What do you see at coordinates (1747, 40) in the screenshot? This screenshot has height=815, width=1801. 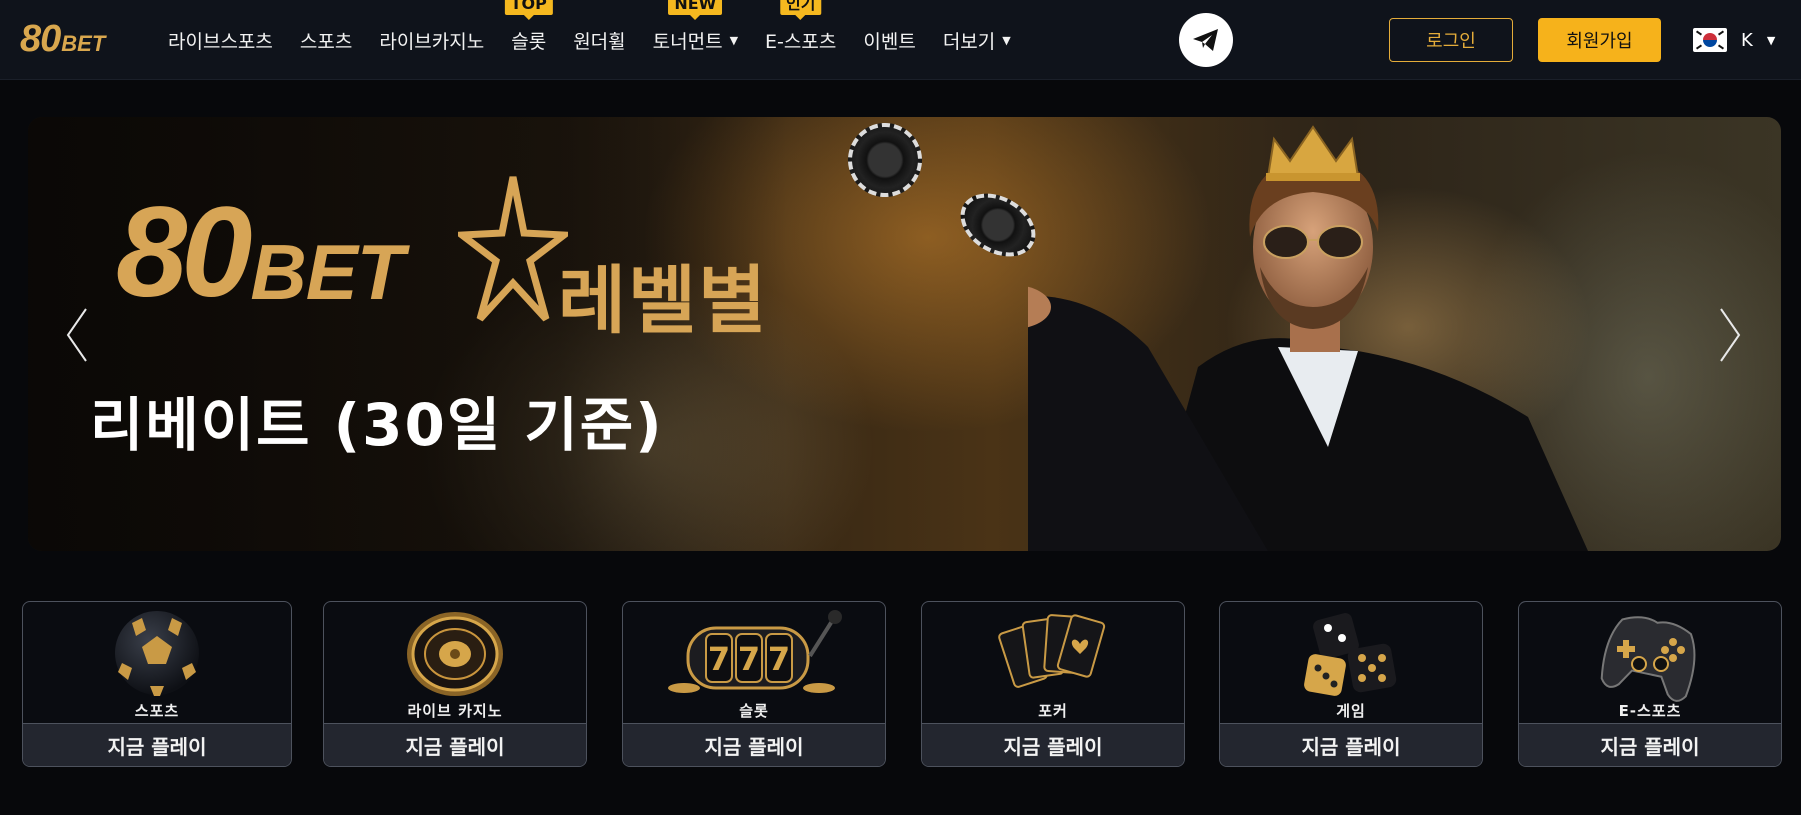 I see `language-code: K` at bounding box center [1747, 40].